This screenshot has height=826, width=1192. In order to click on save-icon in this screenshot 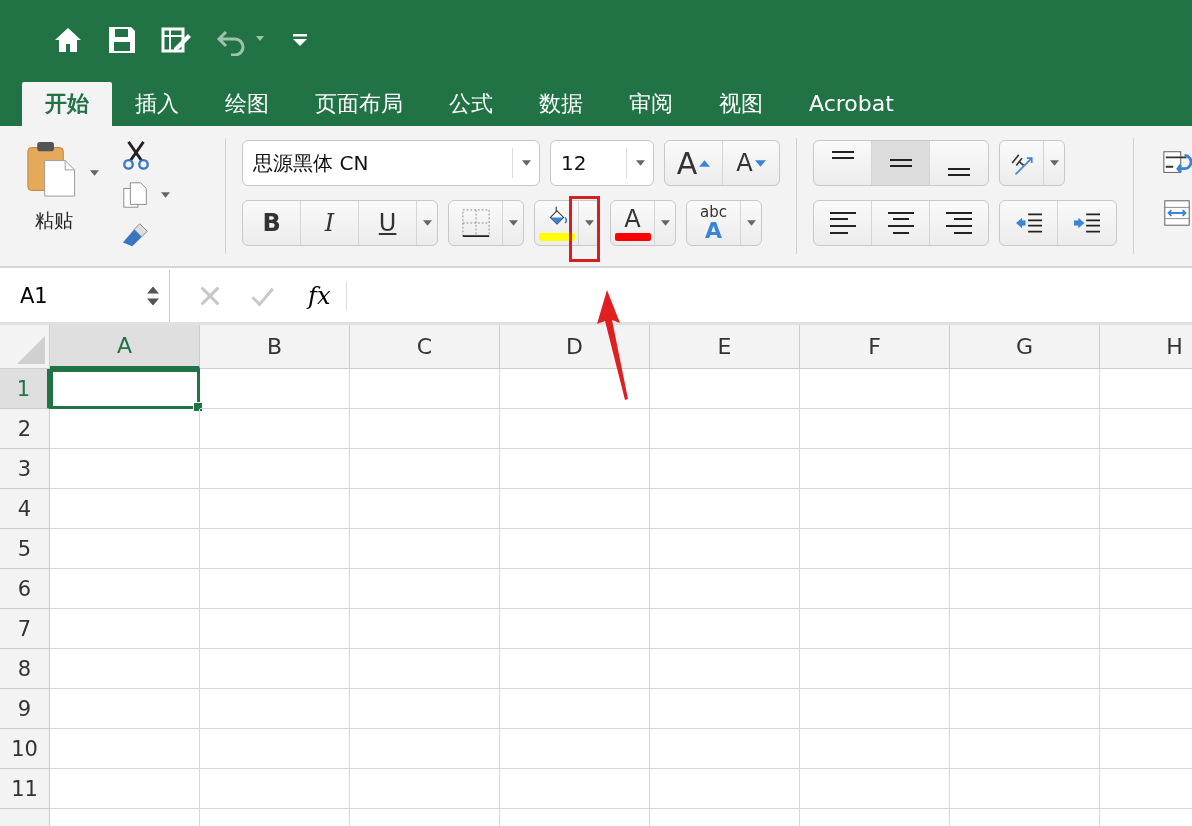, I will do `click(122, 40)`.